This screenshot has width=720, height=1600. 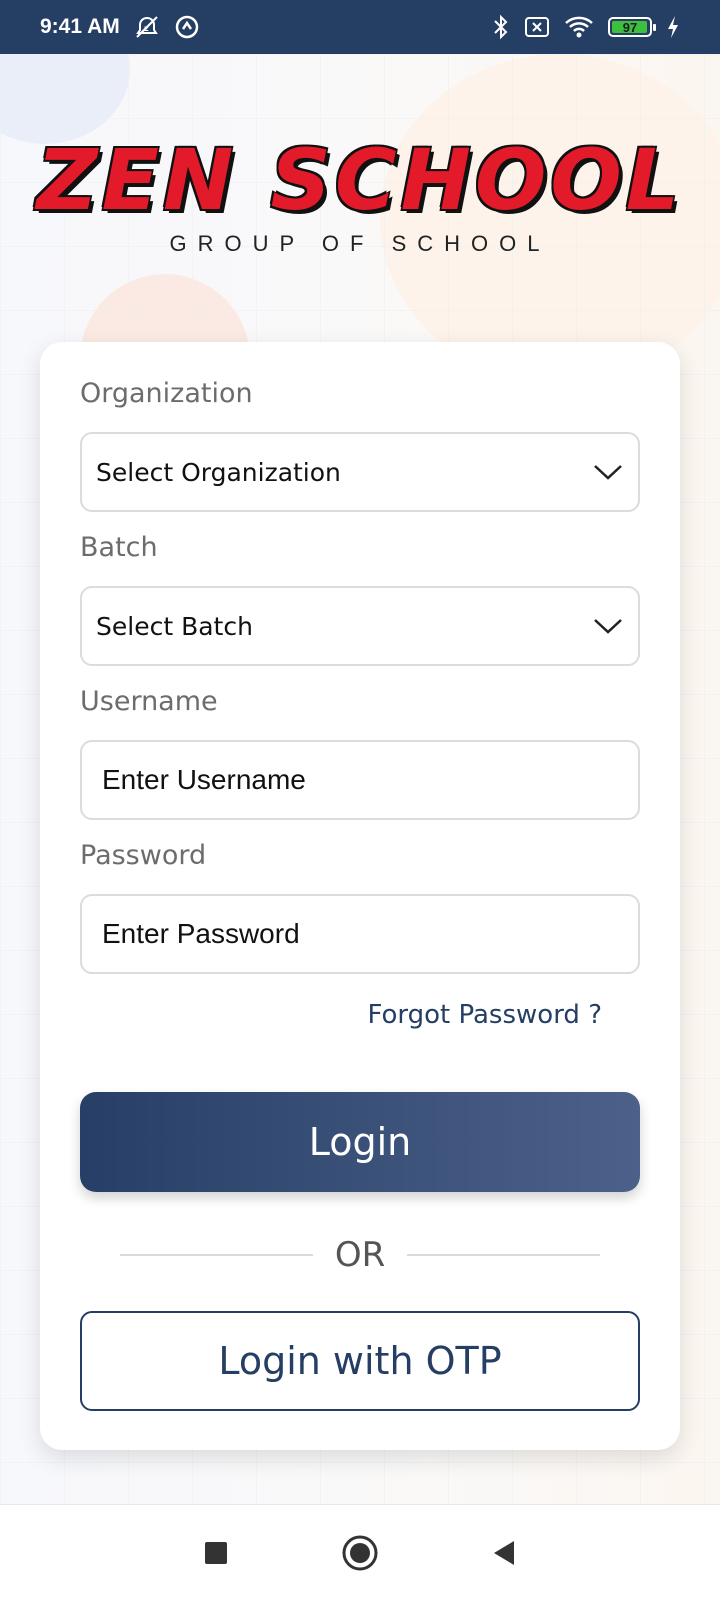 I want to click on password-label: Password, so click(x=143, y=855).